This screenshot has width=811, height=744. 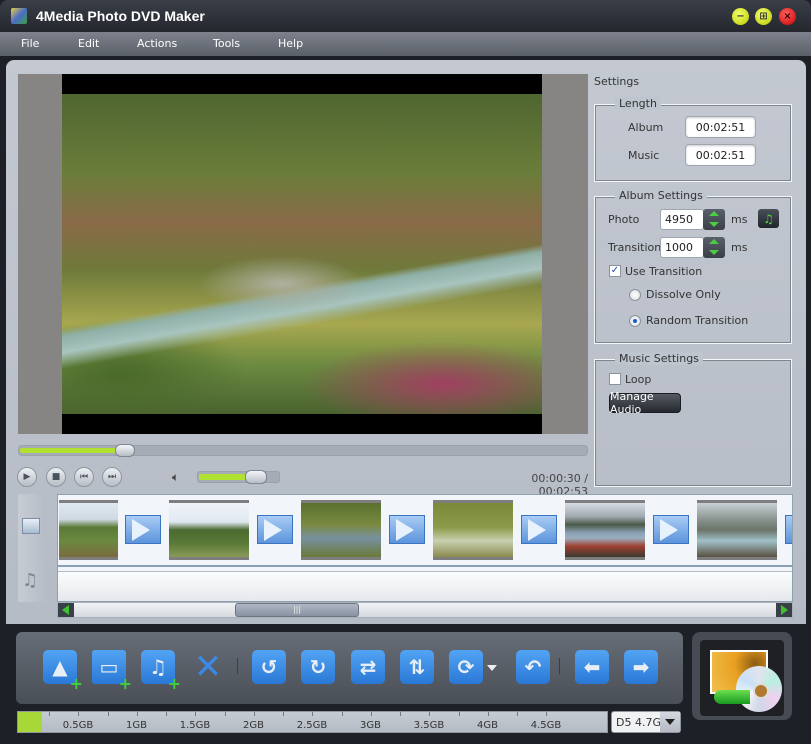 What do you see at coordinates (732, 697) in the screenshot?
I see `green-arrow-icon` at bounding box center [732, 697].